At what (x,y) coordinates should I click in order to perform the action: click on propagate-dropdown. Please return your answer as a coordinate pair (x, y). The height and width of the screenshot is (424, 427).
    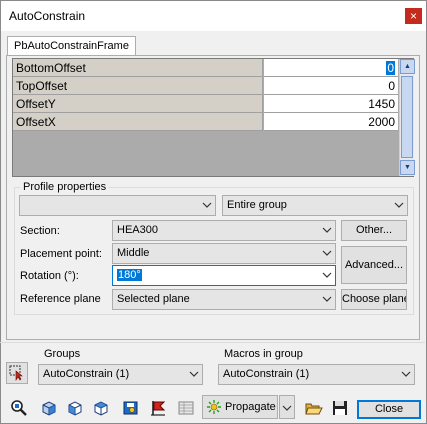
    Looking at the image, I should click on (287, 407).